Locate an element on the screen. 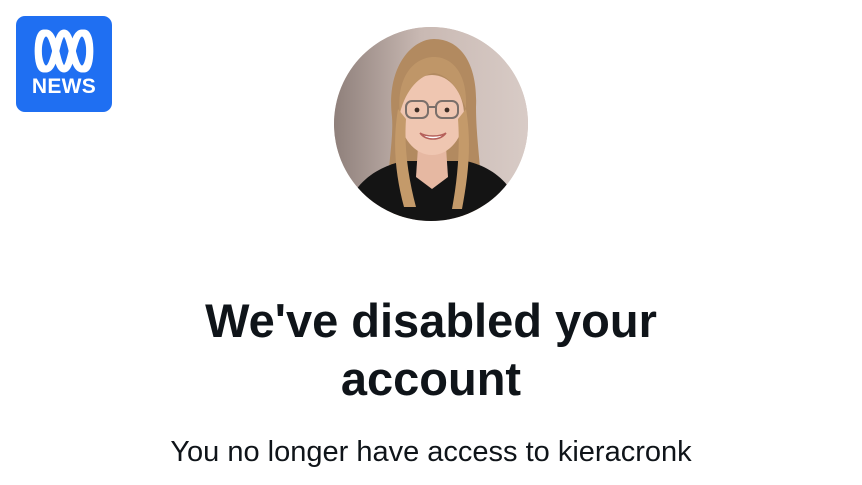 The height and width of the screenshot is (485, 862). title-text: We've disabled your account is located at coordinates (431, 349).